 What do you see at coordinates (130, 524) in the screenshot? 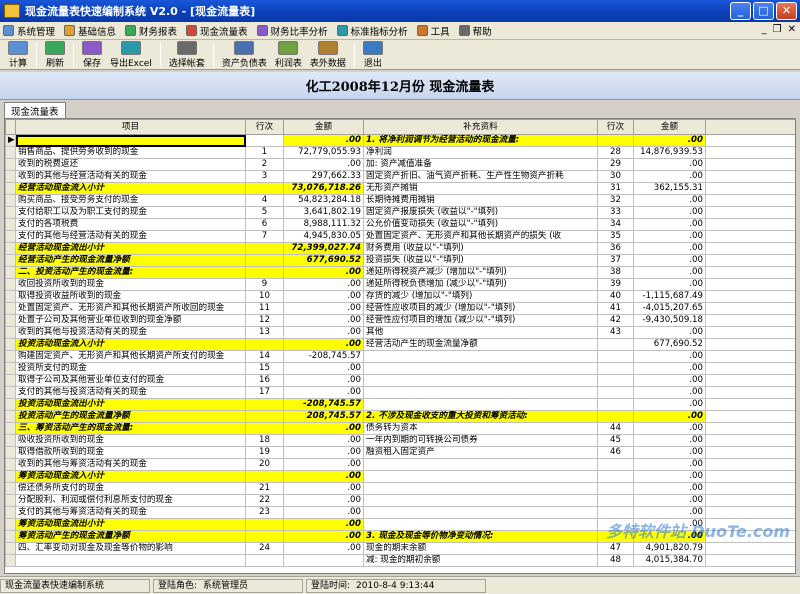
I see `cell-item: 筹资活动现金流出小计` at bounding box center [130, 524].